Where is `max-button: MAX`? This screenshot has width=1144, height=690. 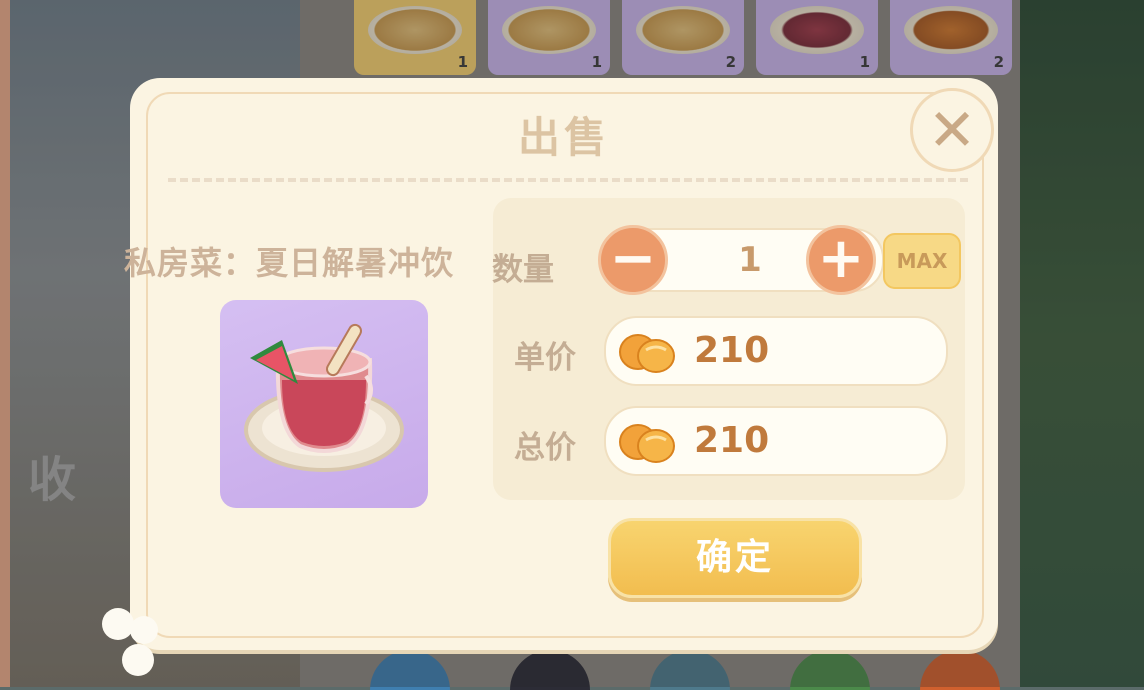 max-button: MAX is located at coordinates (922, 261).